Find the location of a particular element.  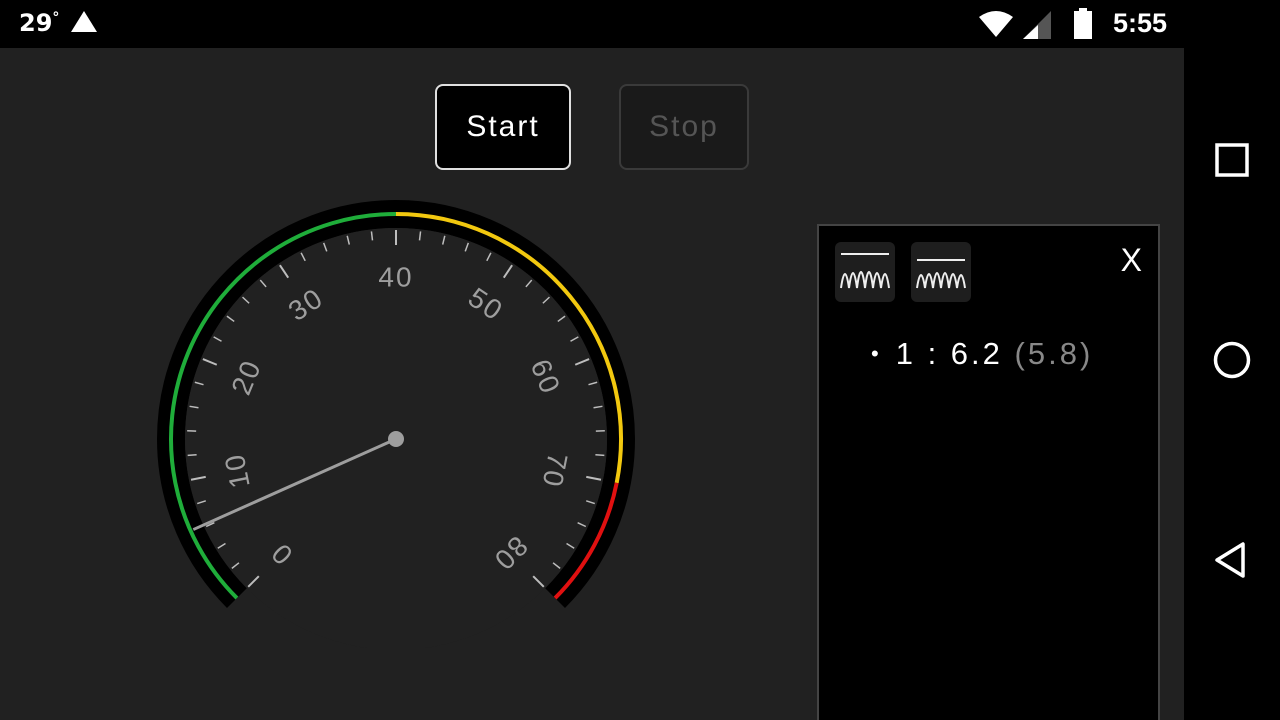

signal-icon is located at coordinates (1037, 25).